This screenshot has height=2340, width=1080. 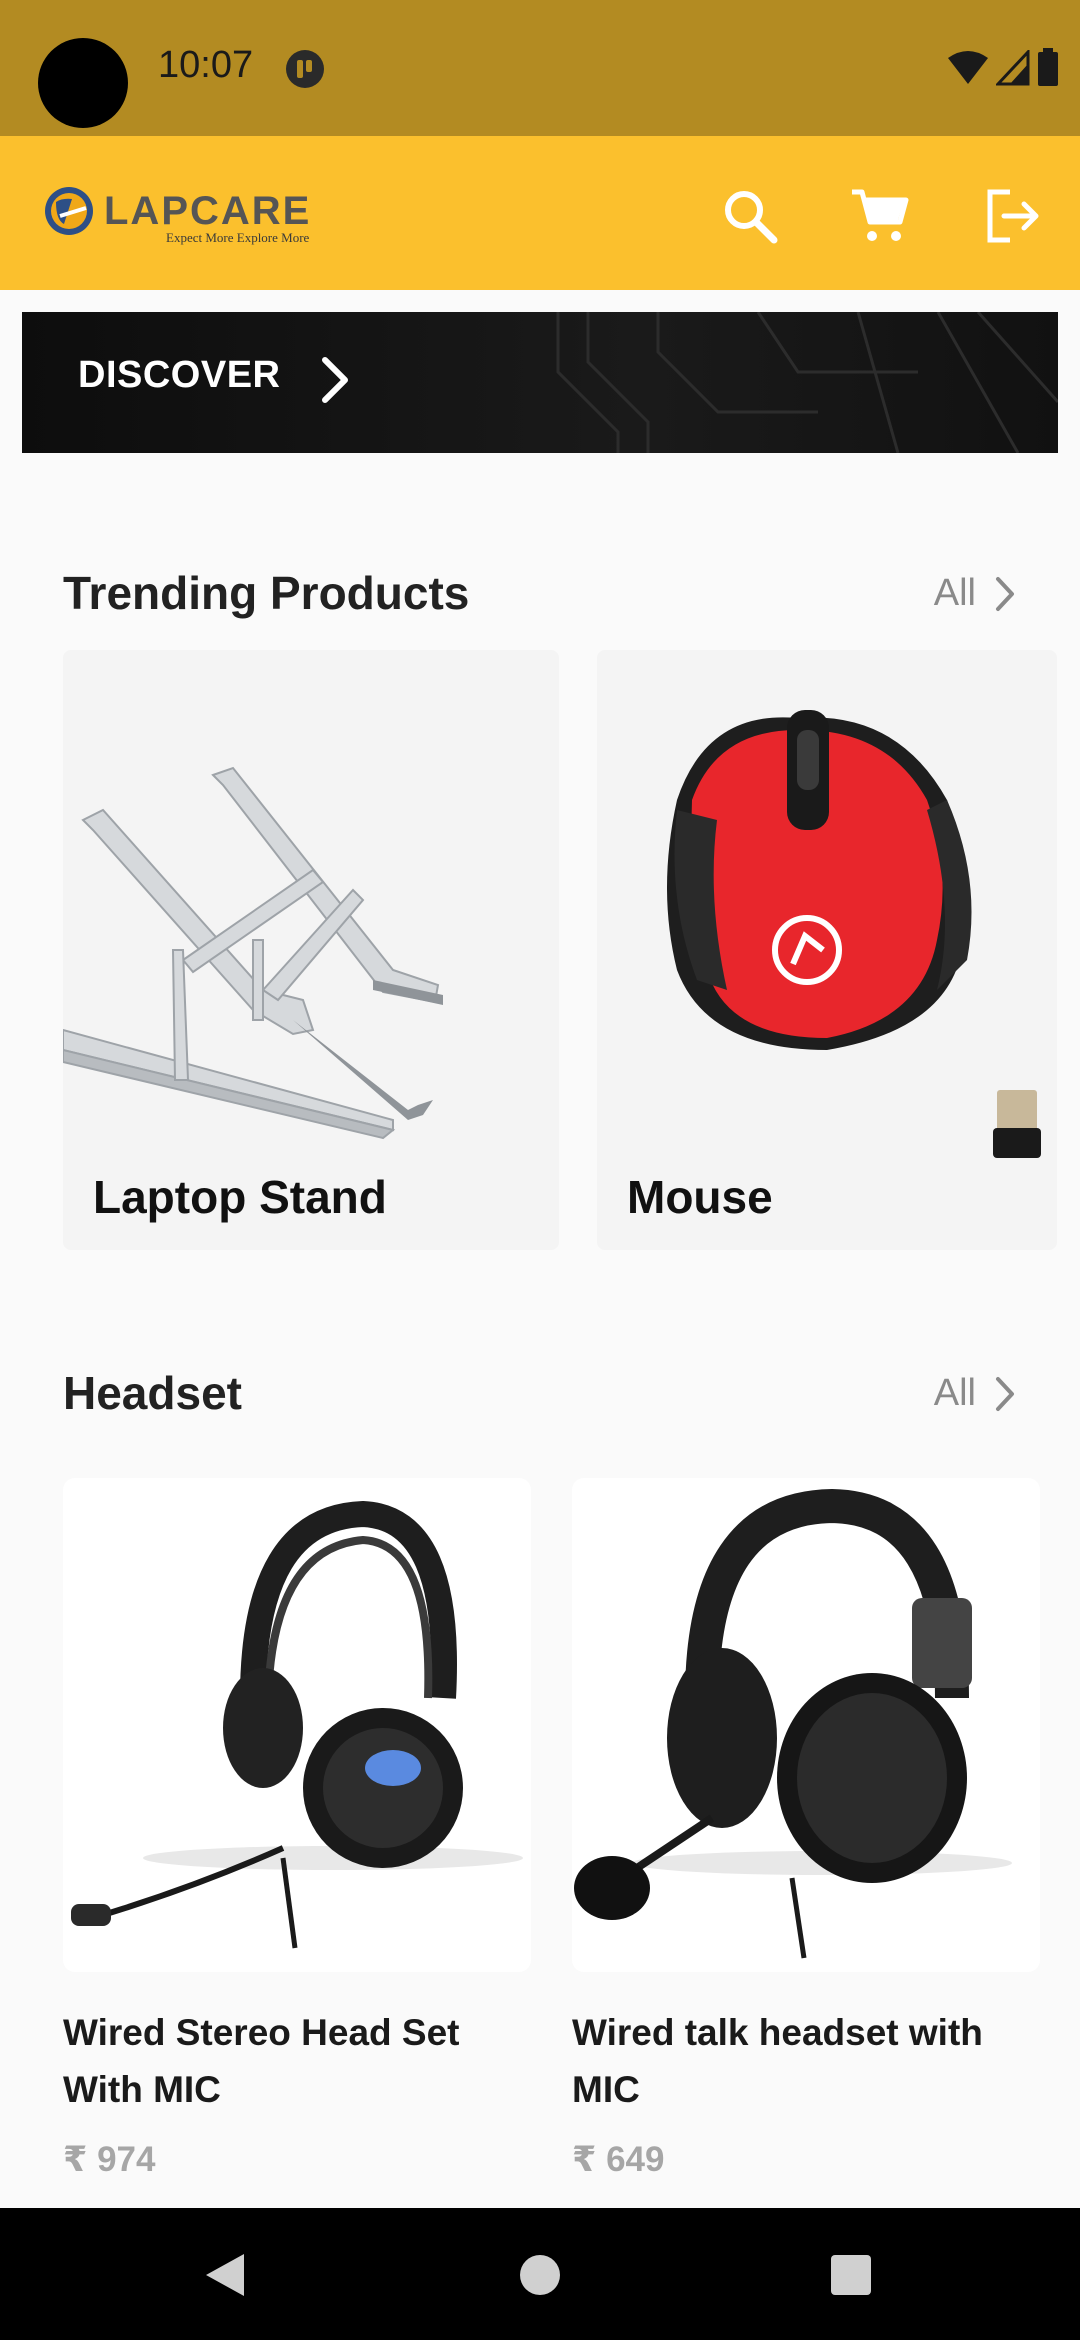 I want to click on search-icon, so click(x=751, y=217).